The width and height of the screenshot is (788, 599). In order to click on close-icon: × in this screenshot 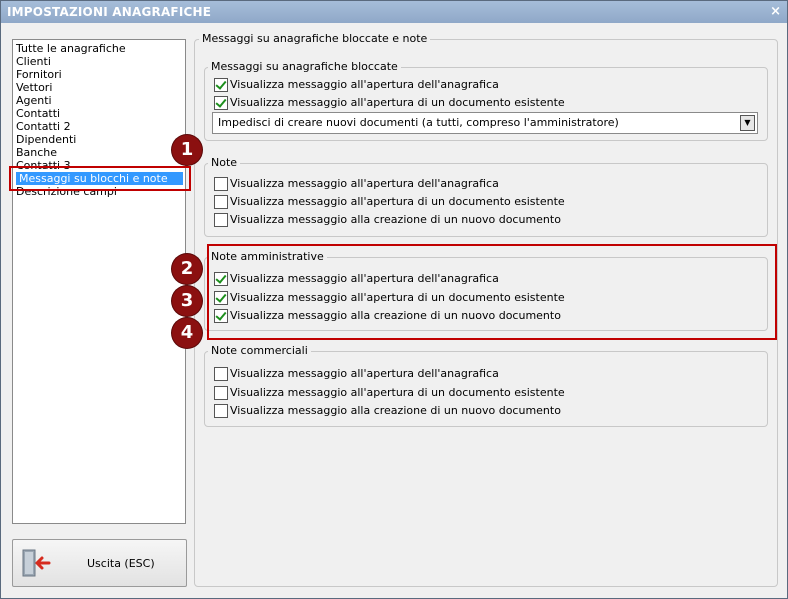, I will do `click(775, 12)`.